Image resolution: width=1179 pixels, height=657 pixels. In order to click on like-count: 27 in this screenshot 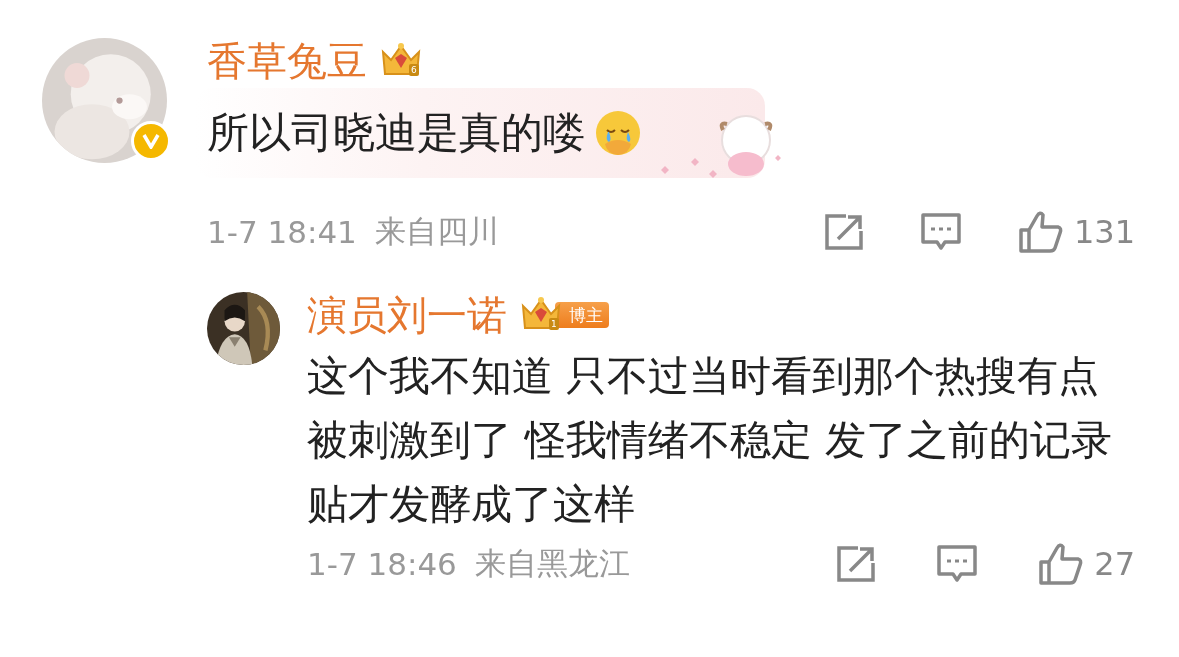, I will do `click(1114, 564)`.